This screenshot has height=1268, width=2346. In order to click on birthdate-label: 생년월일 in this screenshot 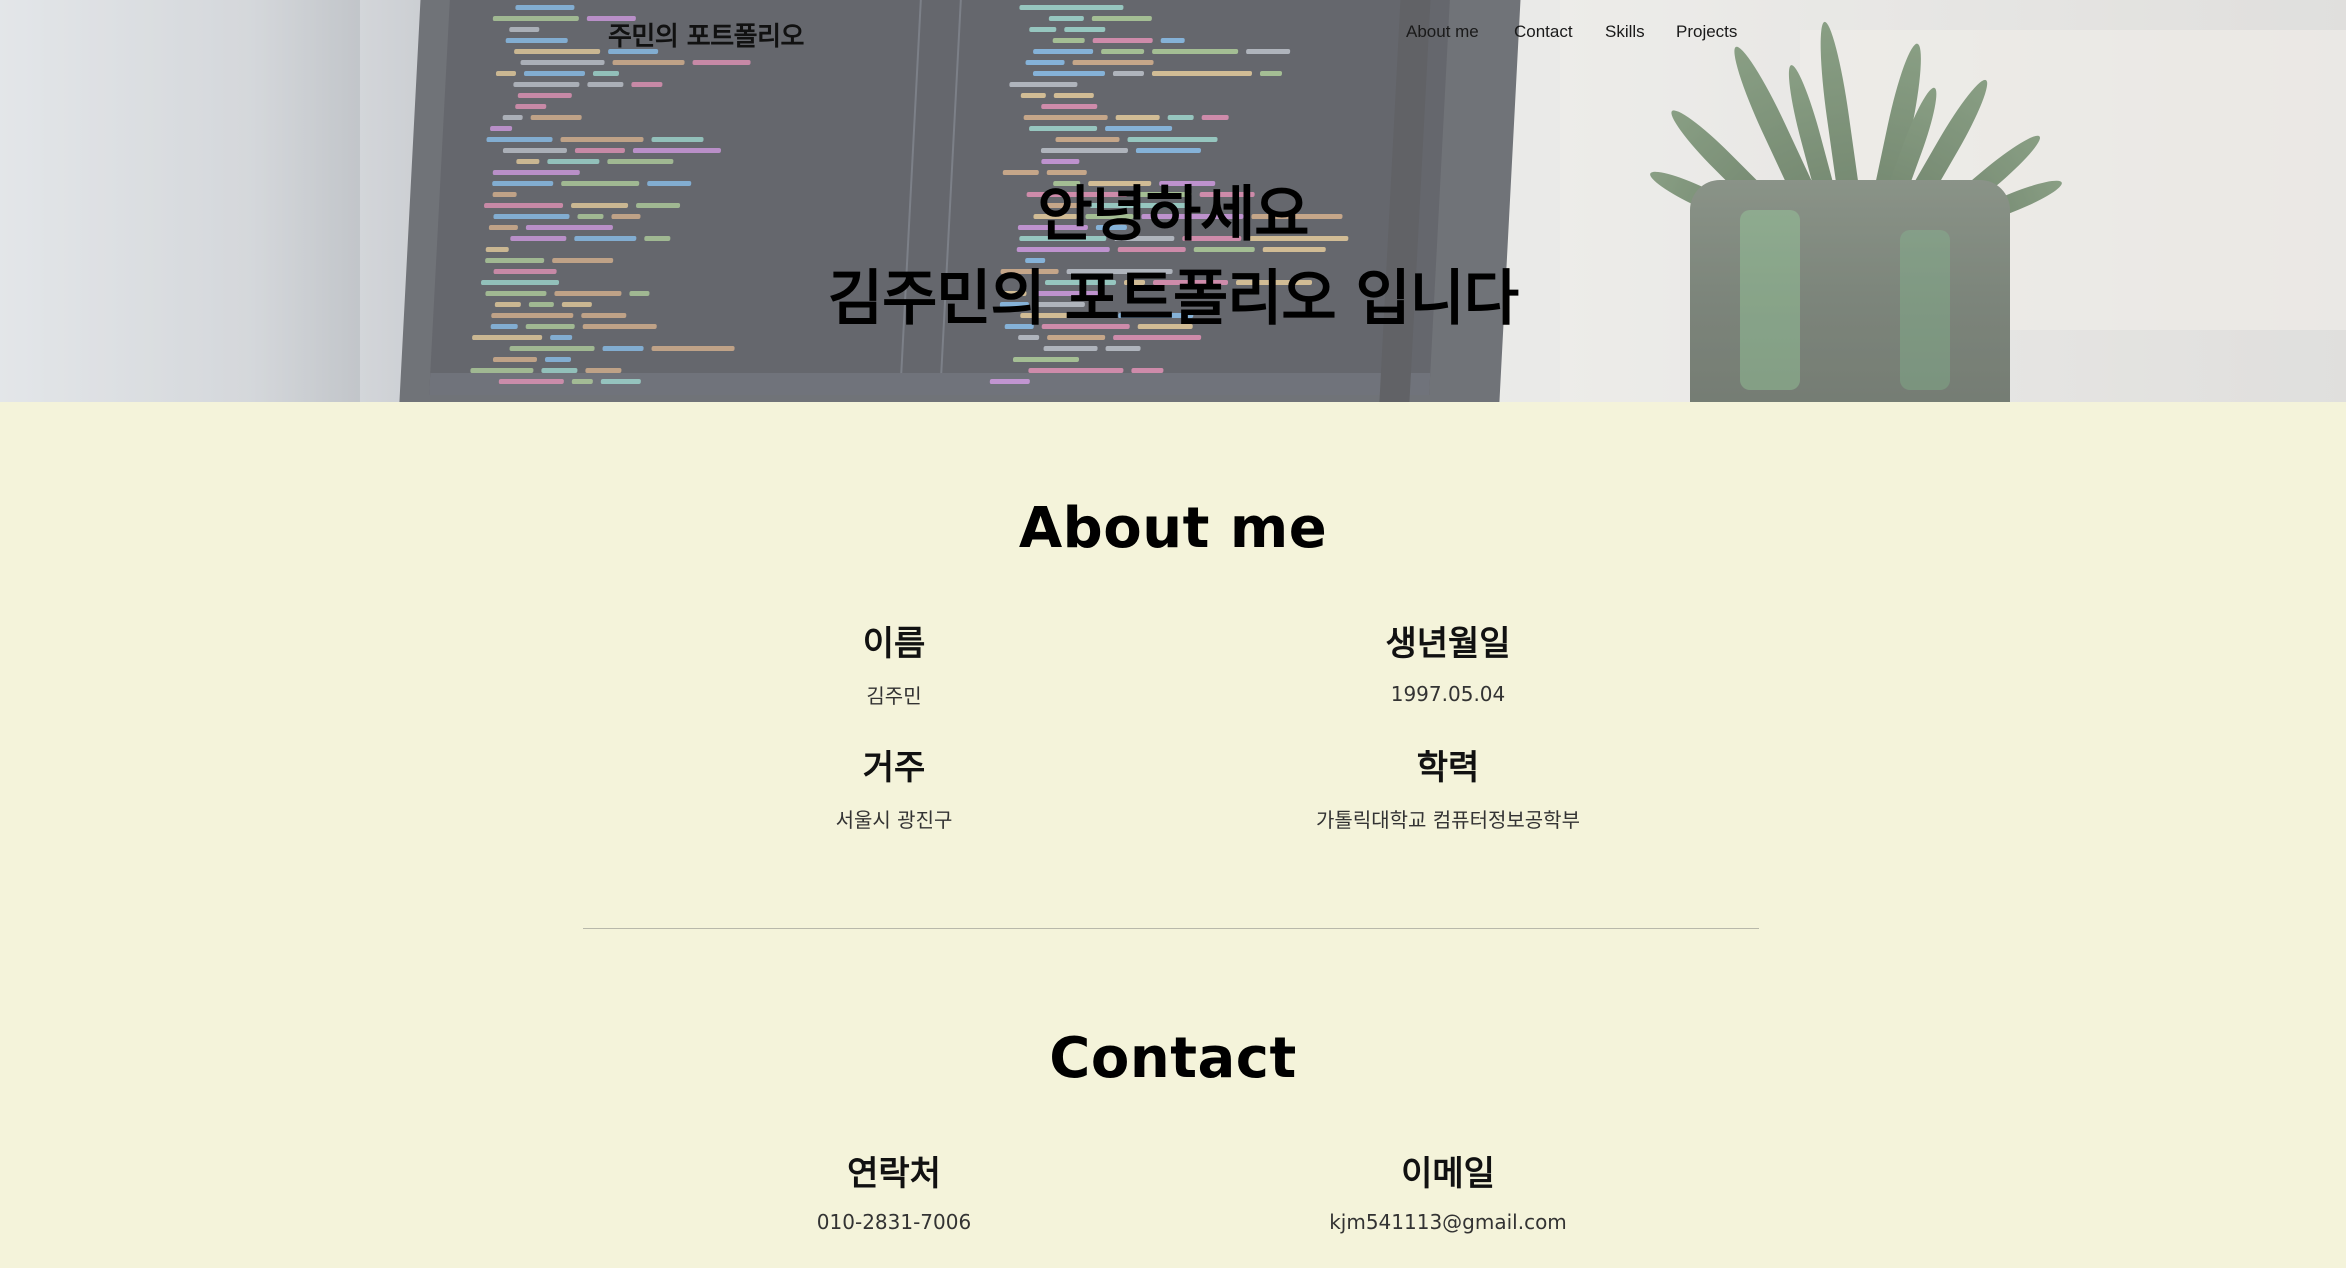, I will do `click(1448, 644)`.